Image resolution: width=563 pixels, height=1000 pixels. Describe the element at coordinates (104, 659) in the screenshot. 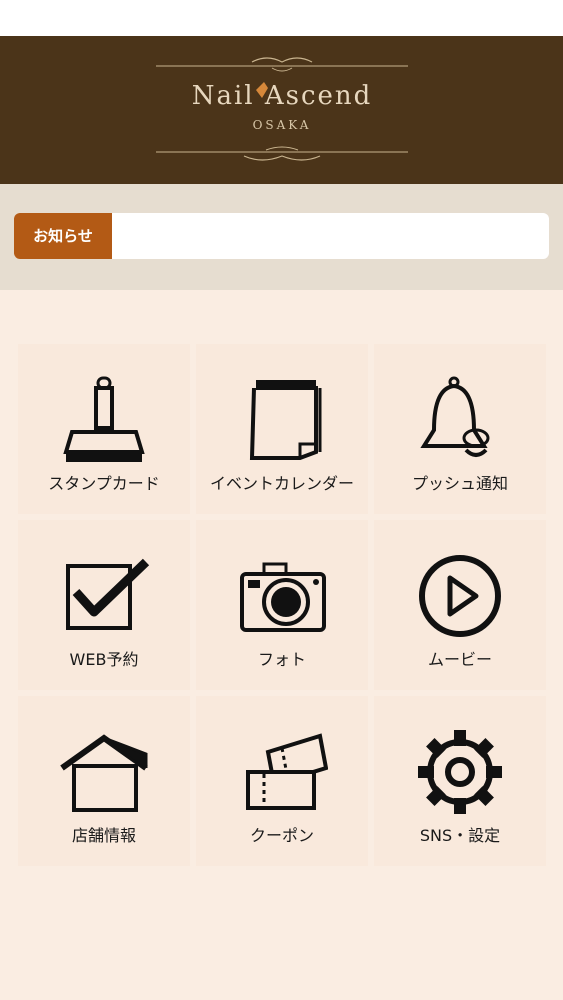

I see `menu-item-label: WEB予約` at that location.